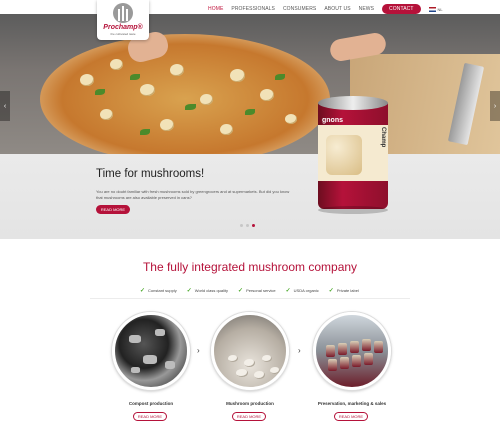 Image resolution: width=500 pixels, height=443 pixels. Describe the element at coordinates (123, 34) in the screenshot. I see `logo-tagline: the cultivated taste` at that location.